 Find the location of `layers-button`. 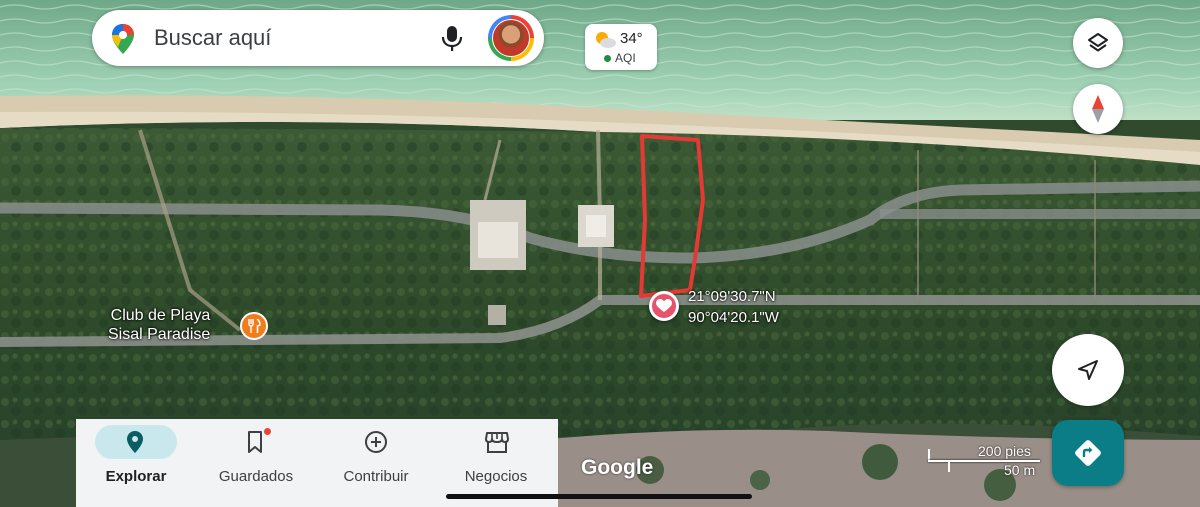

layers-button is located at coordinates (1098, 43).